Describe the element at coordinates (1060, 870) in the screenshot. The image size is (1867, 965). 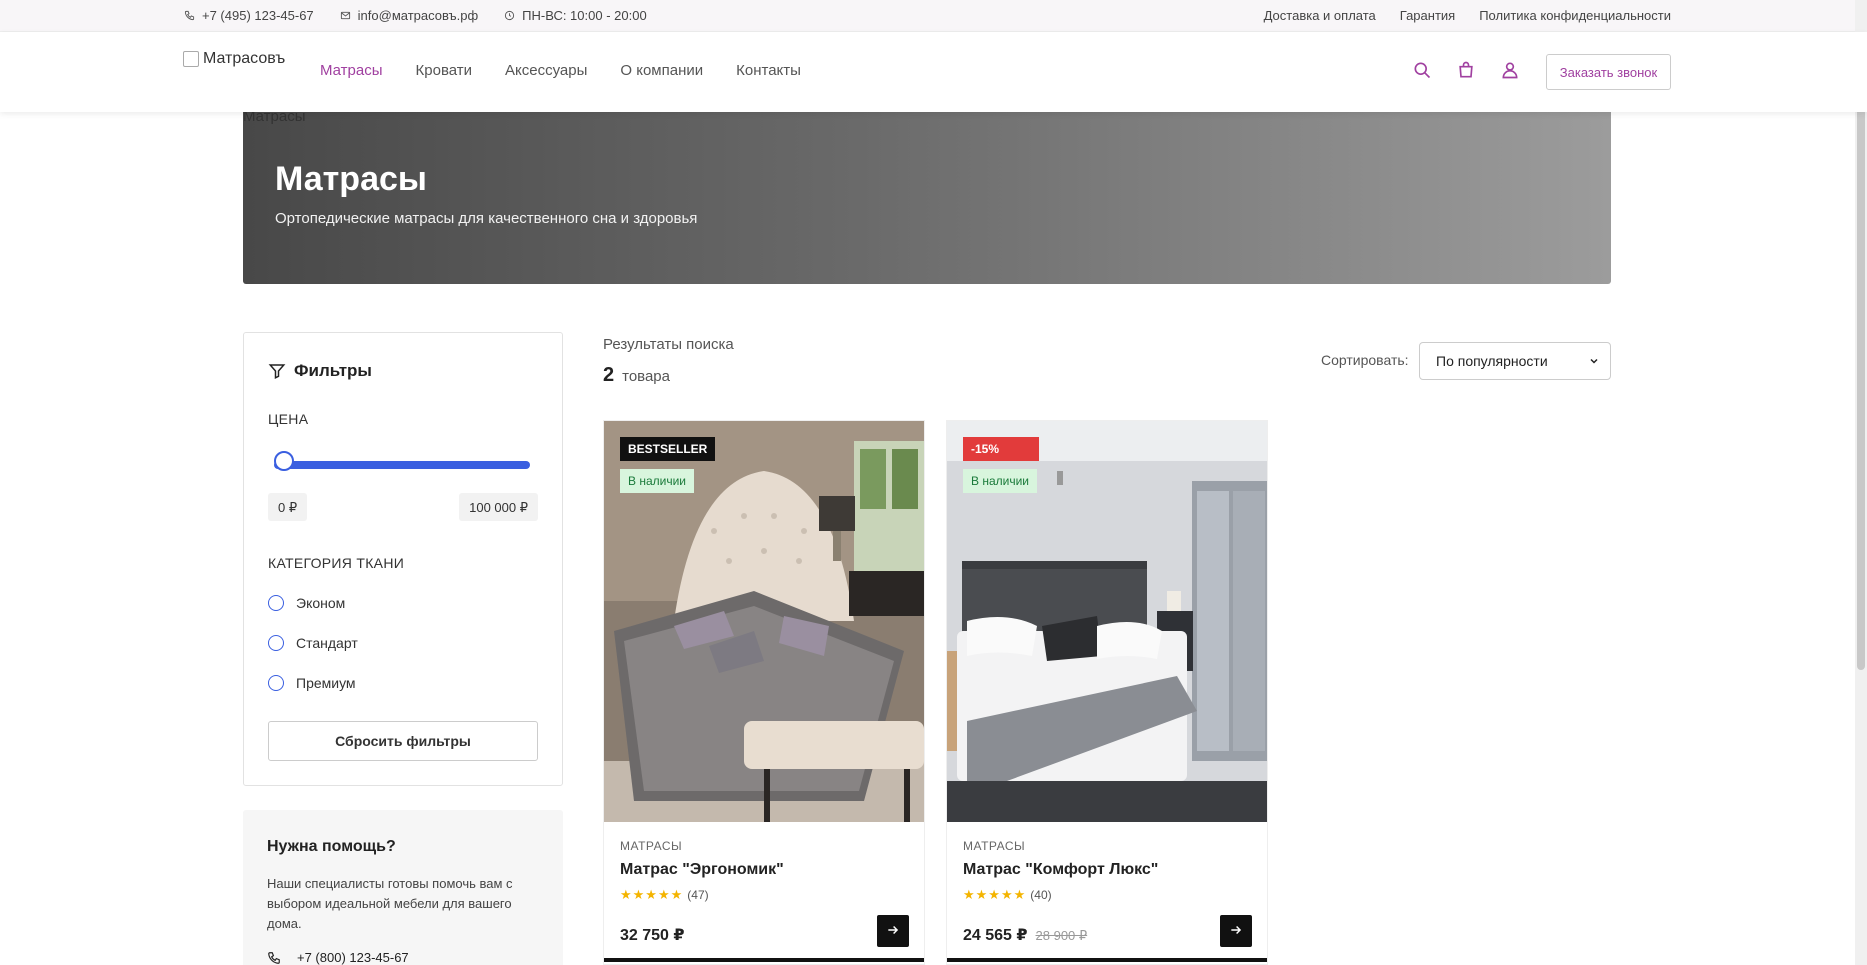
I see `product-name: Матрас "Комфорт Люкс"` at that location.